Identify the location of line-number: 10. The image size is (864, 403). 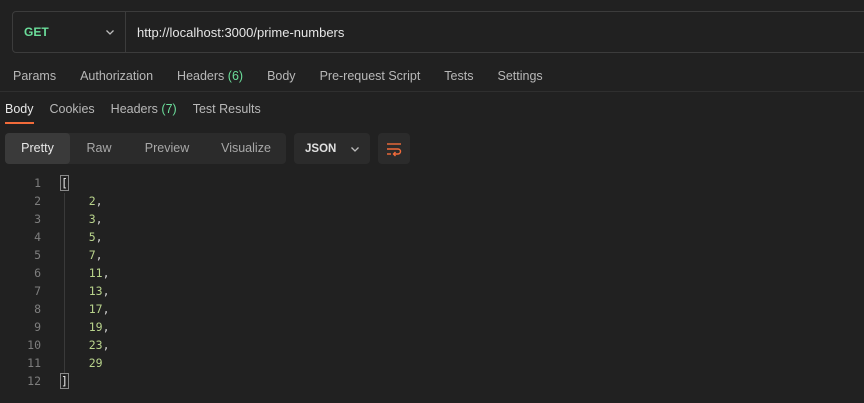
(34, 345).